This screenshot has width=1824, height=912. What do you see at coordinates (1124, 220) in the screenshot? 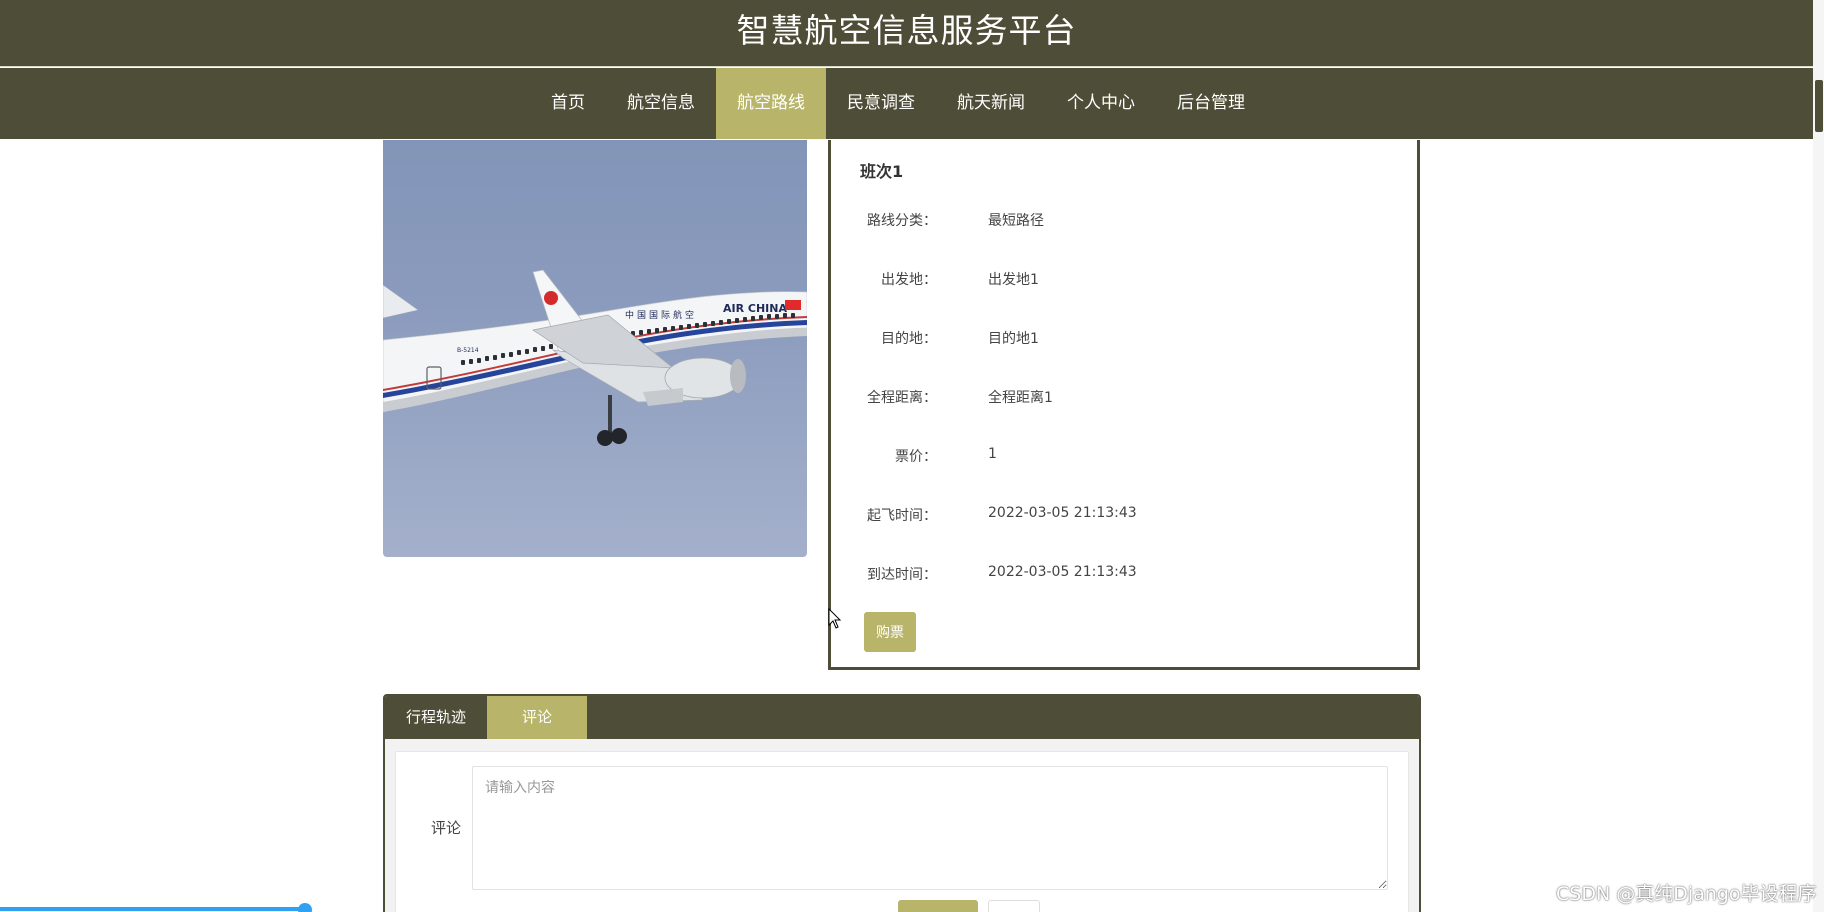
I see `detail-row-route-category: 路线分类： 最短路径` at bounding box center [1124, 220].